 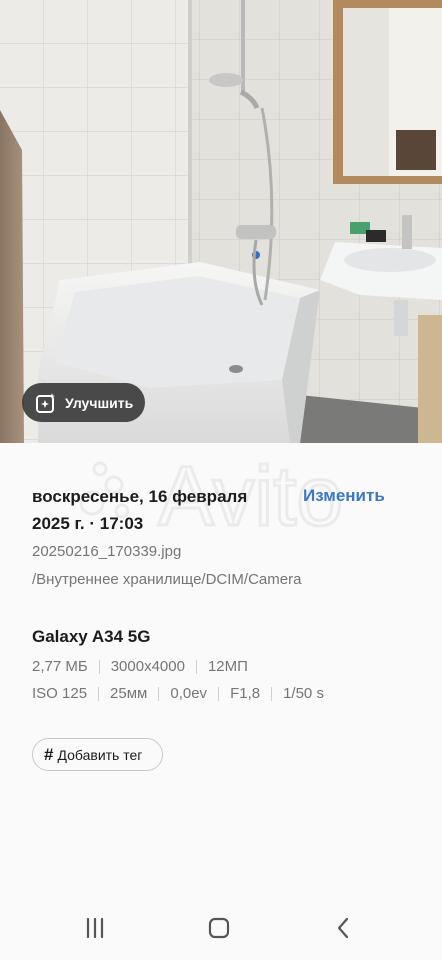 I want to click on enhance-label: Улучшить, so click(x=99, y=402).